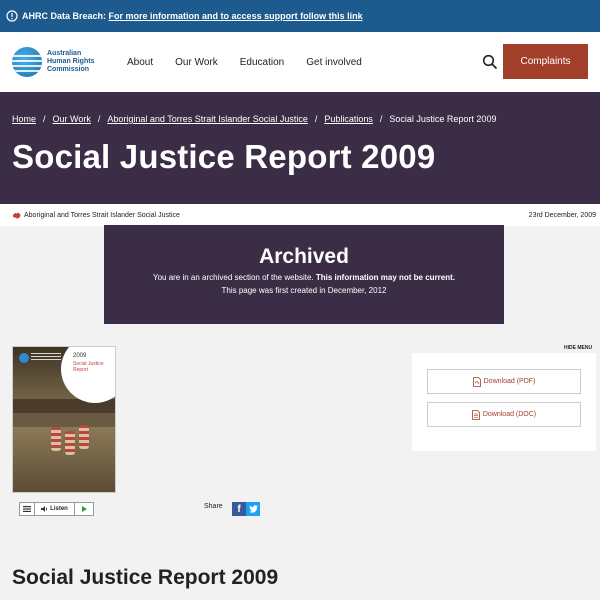 The image size is (600, 600). Describe the element at coordinates (64, 419) in the screenshot. I see `report-cover-image: 2009 Social Justice Report` at that location.